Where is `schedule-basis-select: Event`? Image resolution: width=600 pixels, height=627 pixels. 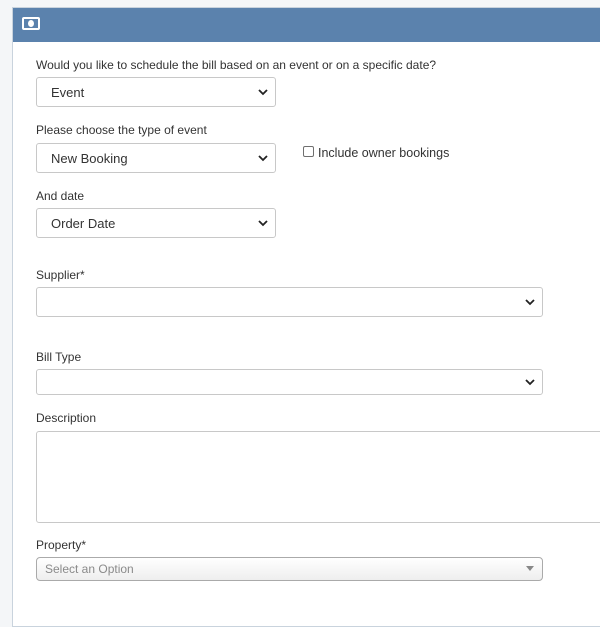
schedule-basis-select: Event is located at coordinates (156, 92).